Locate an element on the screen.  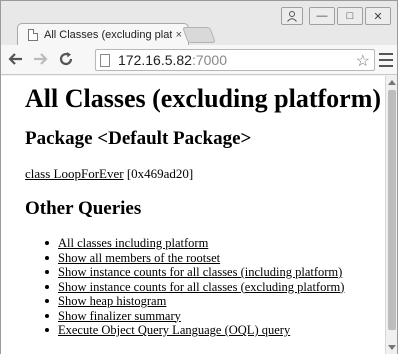
bookmark-star-icon: ☆ is located at coordinates (363, 61).